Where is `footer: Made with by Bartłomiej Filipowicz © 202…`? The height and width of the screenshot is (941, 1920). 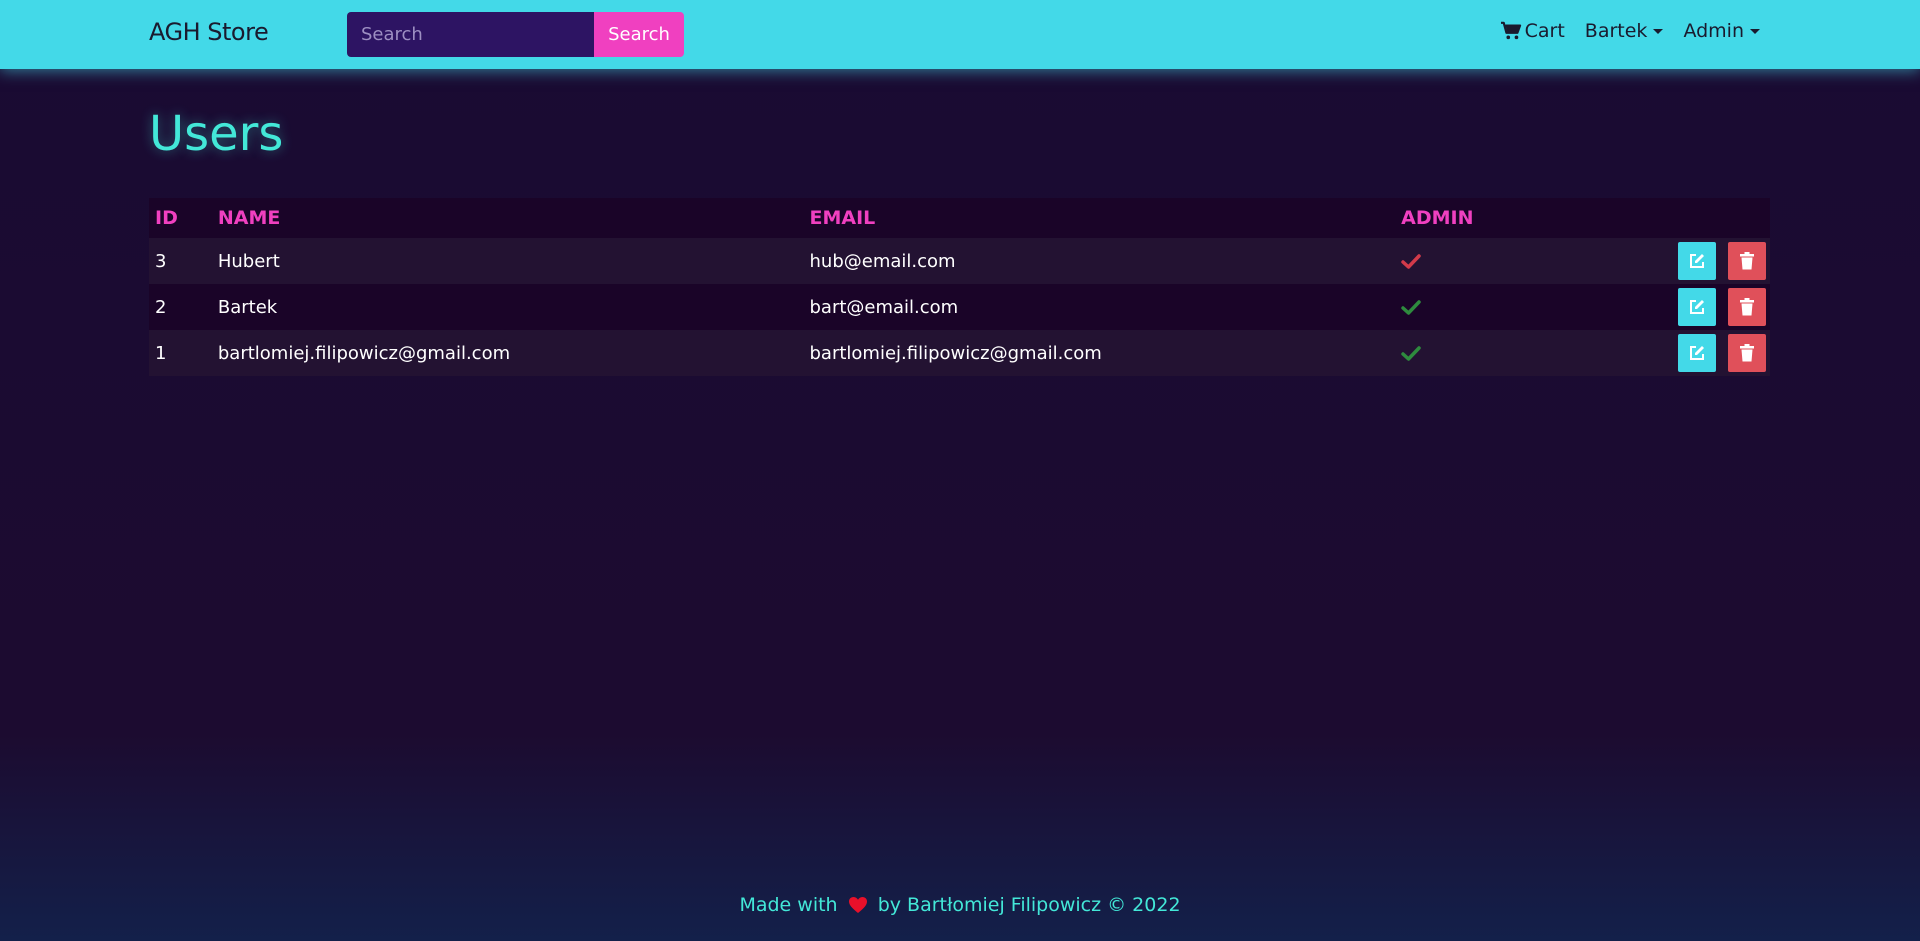
footer: Made with by Bartłomiej Filipowicz © 202… is located at coordinates (960, 905).